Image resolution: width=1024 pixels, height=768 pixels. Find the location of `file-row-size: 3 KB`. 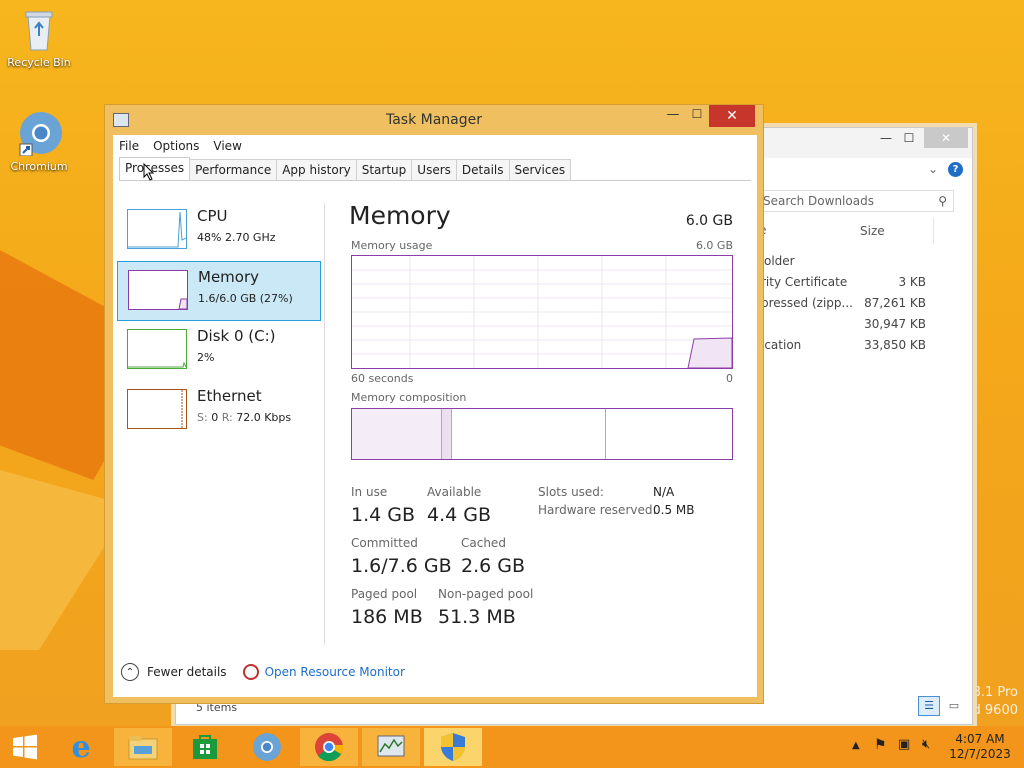

file-row-size: 3 KB is located at coordinates (912, 282).